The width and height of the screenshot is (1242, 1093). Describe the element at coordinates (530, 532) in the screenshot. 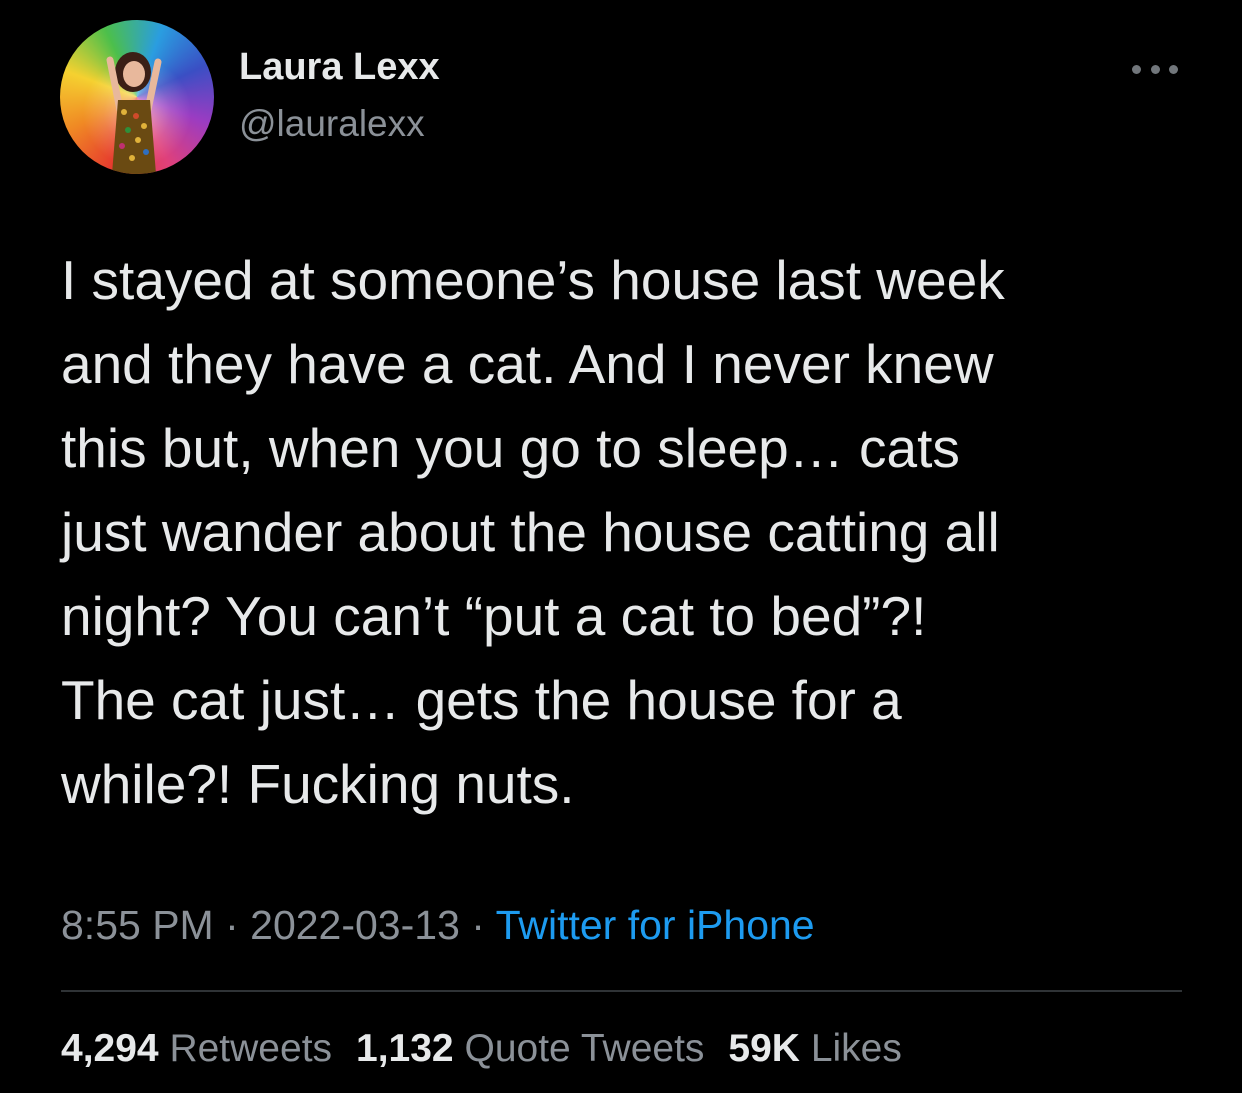

I see `tweet-text-line: just wander about the house catting all` at that location.